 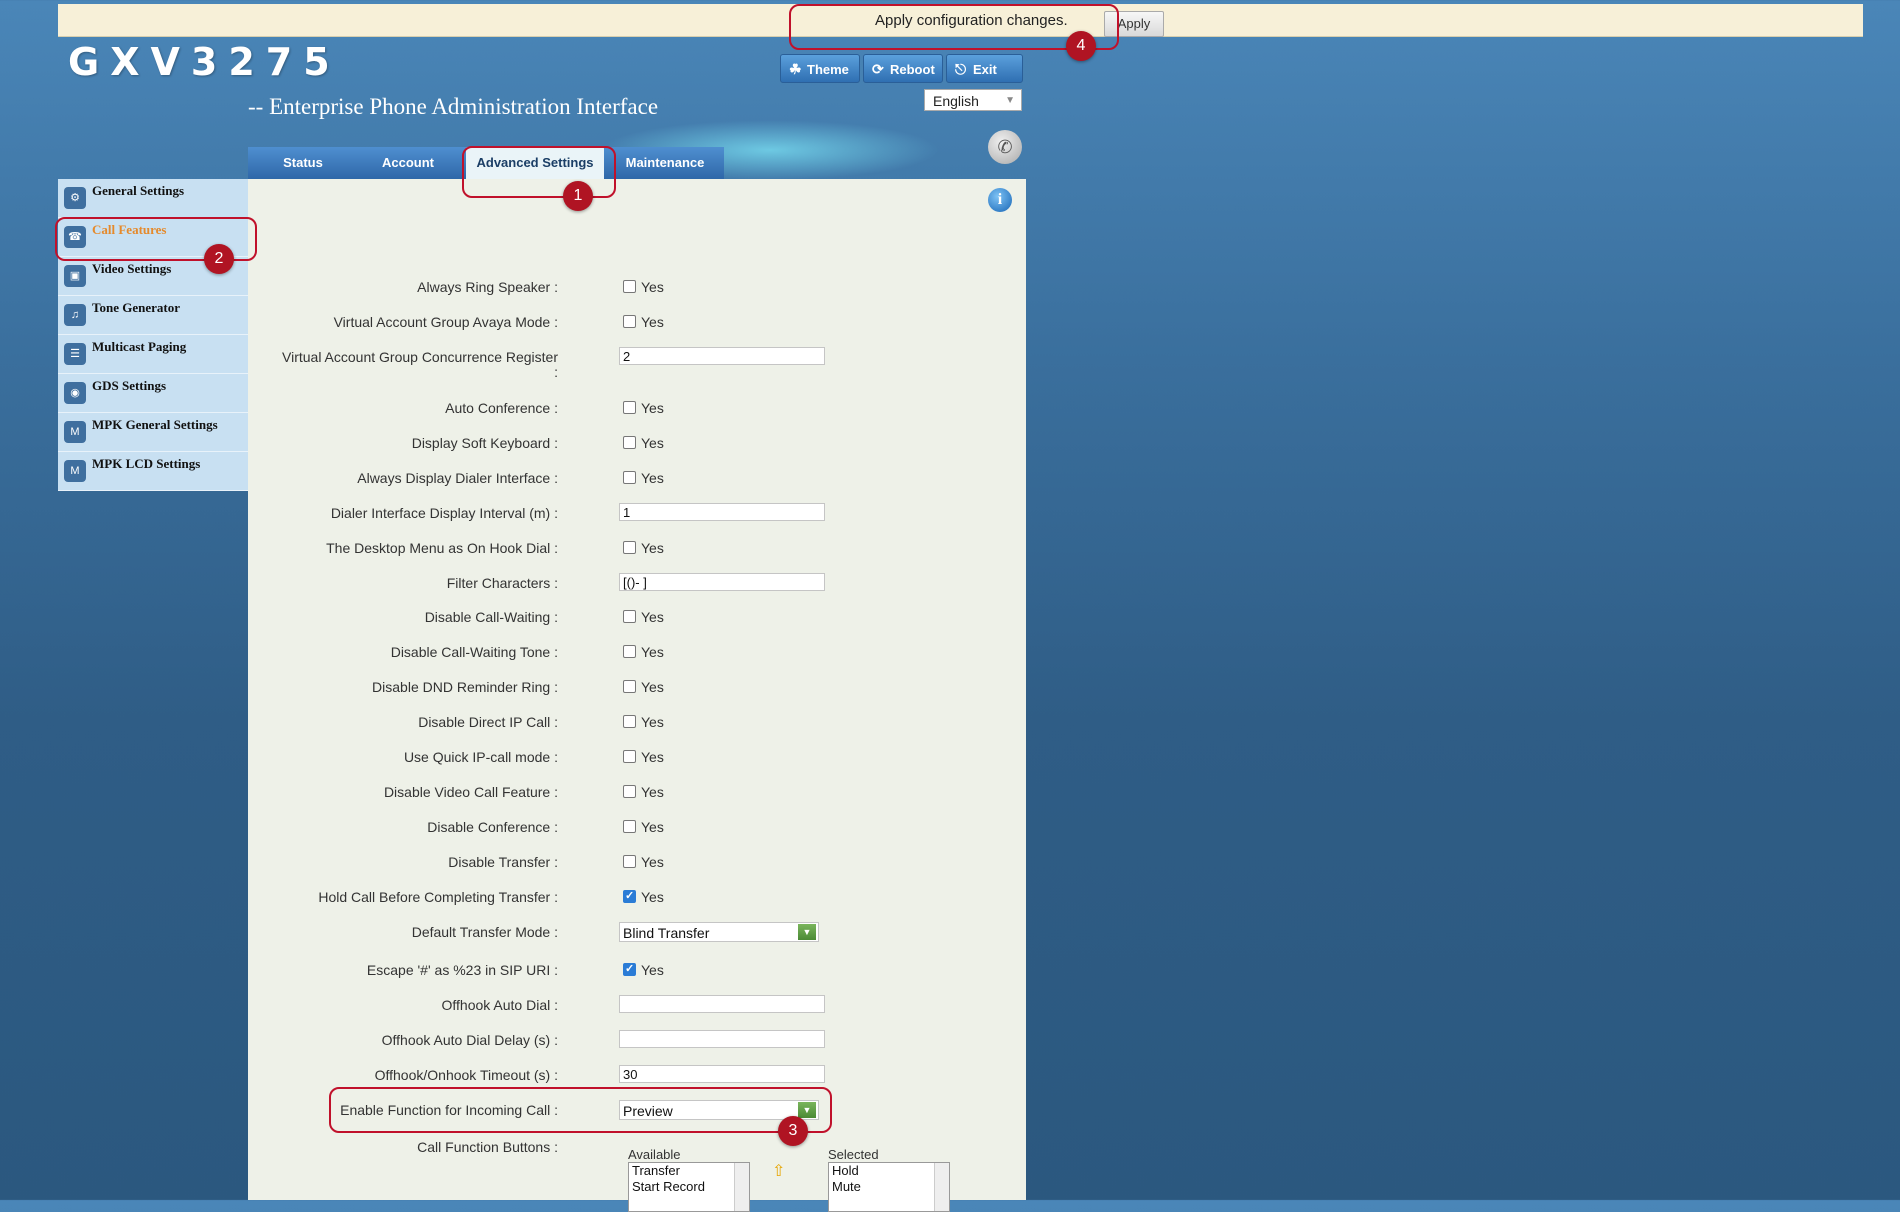 What do you see at coordinates (889, 1171) in the screenshot?
I see `list-item: Hold` at bounding box center [889, 1171].